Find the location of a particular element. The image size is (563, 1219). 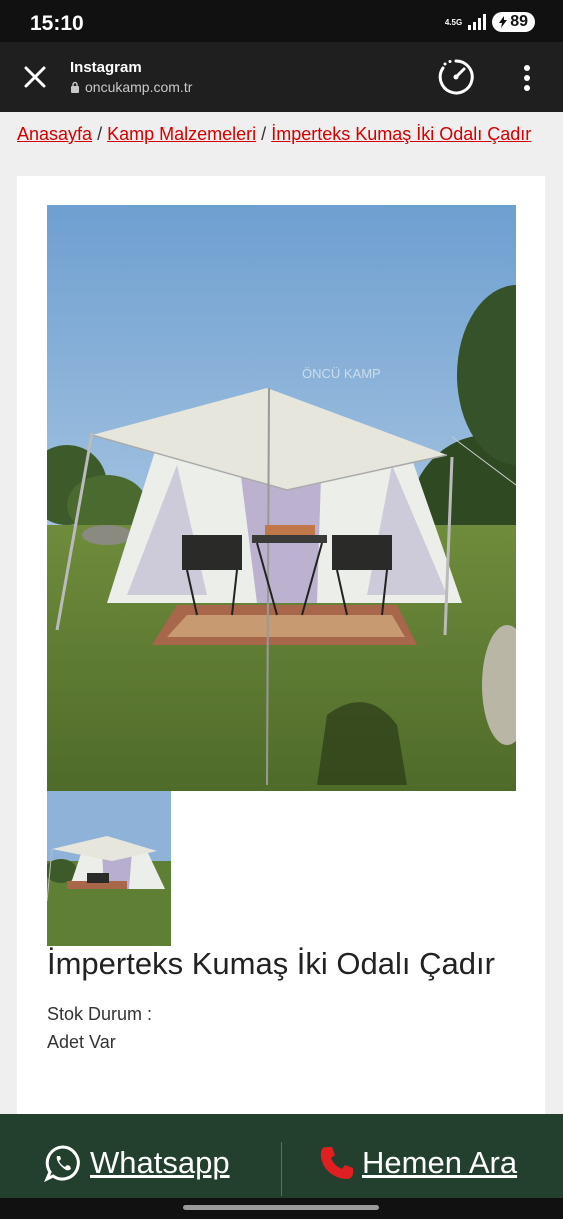

image-watermark: ÖNCÜ KAMP is located at coordinates (341, 373).